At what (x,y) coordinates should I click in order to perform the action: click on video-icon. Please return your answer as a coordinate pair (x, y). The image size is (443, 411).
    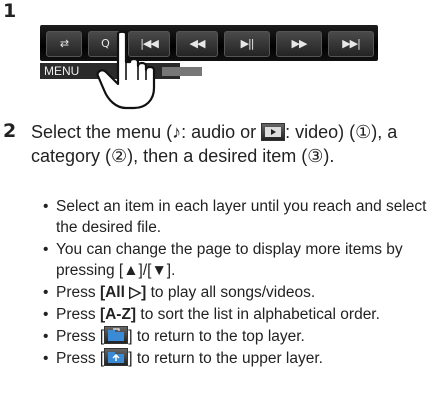
    Looking at the image, I should click on (273, 132).